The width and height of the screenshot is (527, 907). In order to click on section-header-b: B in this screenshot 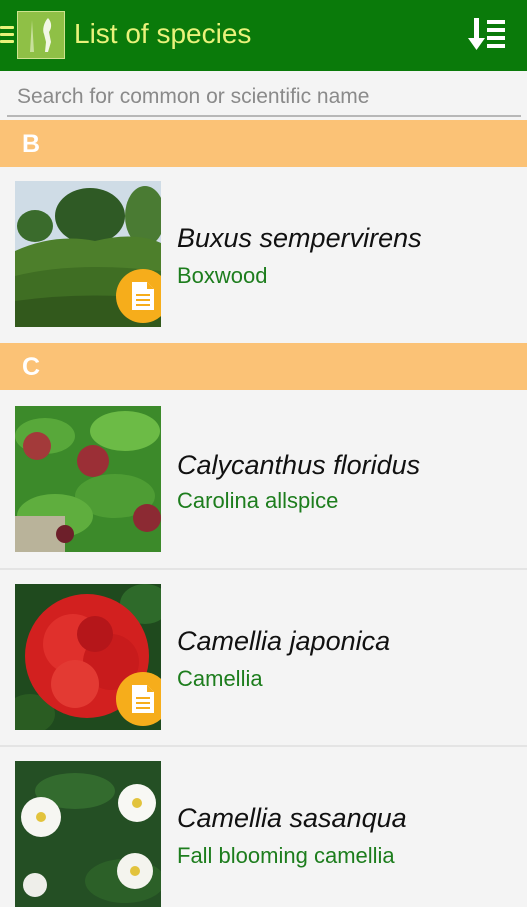, I will do `click(263, 143)`.